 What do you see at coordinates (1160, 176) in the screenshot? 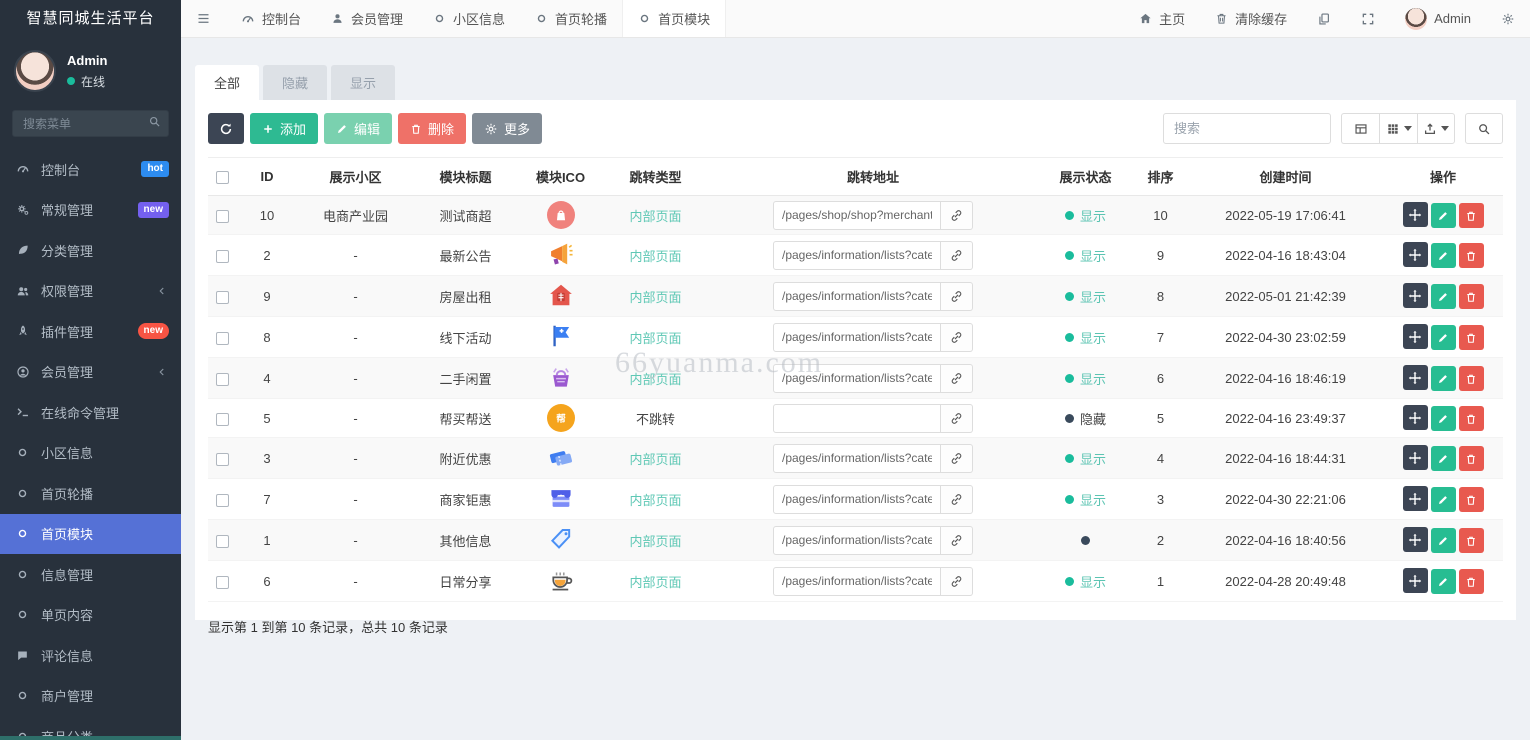
I see `column-header: 排序` at bounding box center [1160, 176].